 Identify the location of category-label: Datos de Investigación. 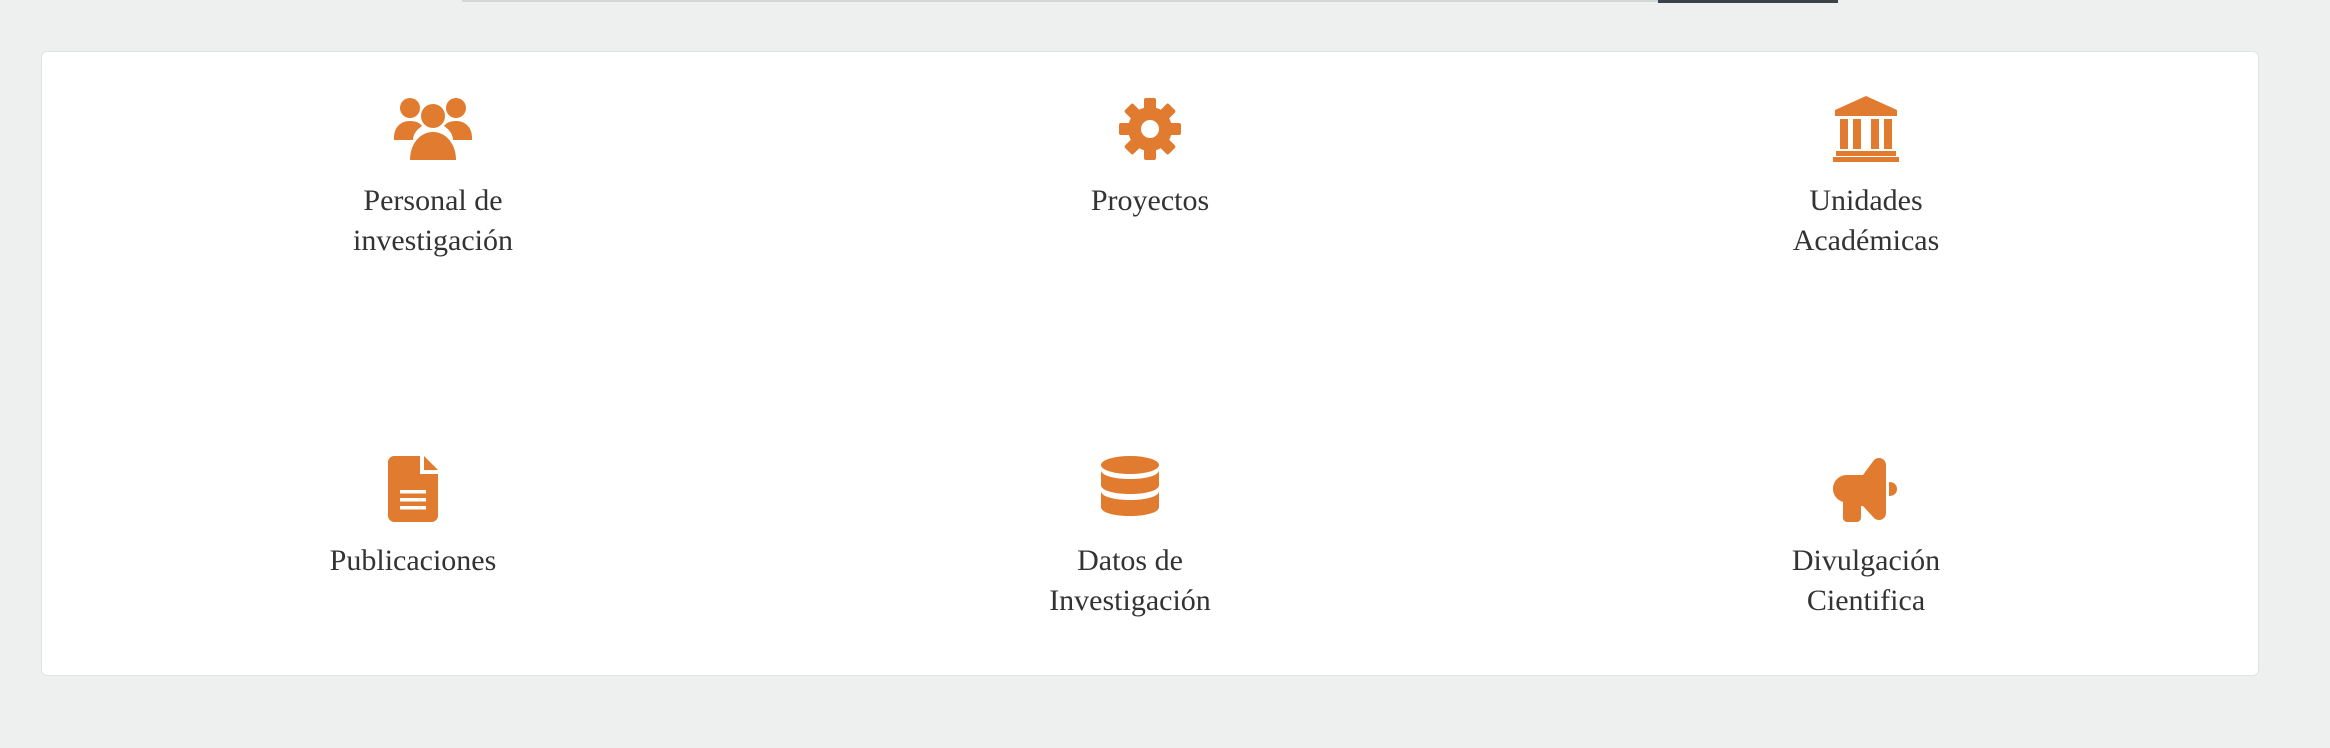
(1130, 580).